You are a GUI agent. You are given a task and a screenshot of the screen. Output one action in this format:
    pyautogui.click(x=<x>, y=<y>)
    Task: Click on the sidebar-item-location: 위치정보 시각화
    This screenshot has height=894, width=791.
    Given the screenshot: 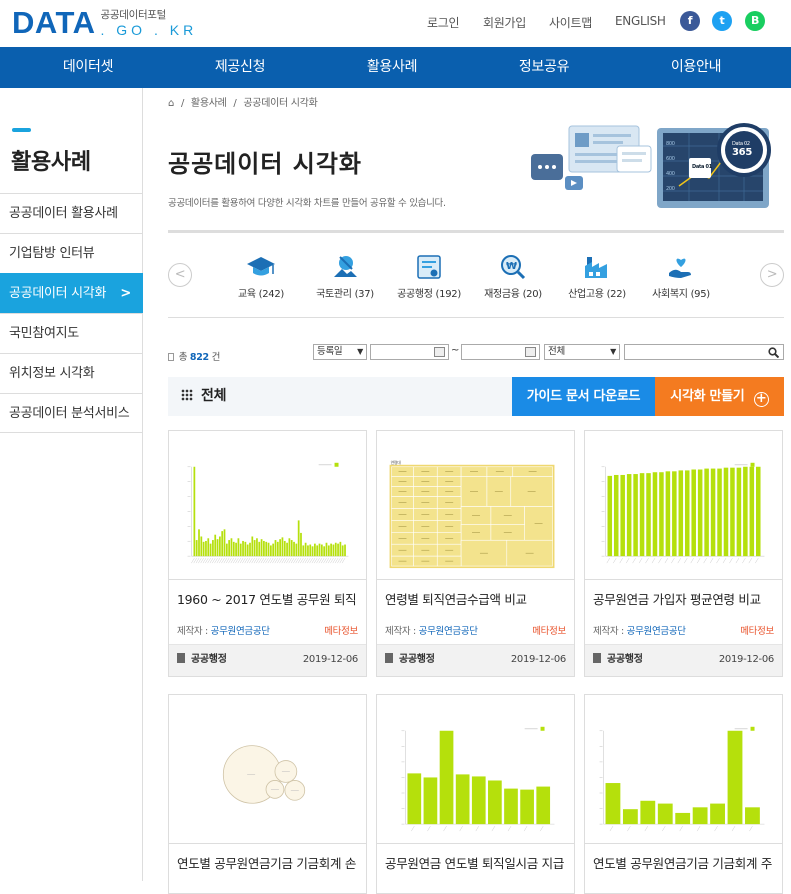 What is the action you would take?
    pyautogui.click(x=71, y=373)
    